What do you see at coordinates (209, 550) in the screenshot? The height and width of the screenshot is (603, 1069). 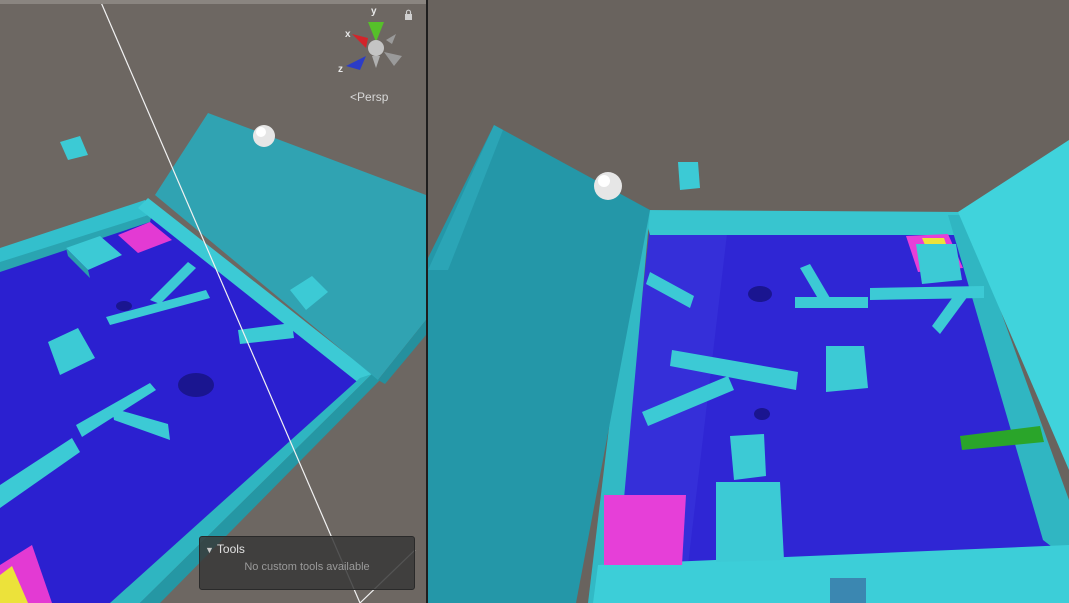 I see `collapse-triangle-icon: ▼` at bounding box center [209, 550].